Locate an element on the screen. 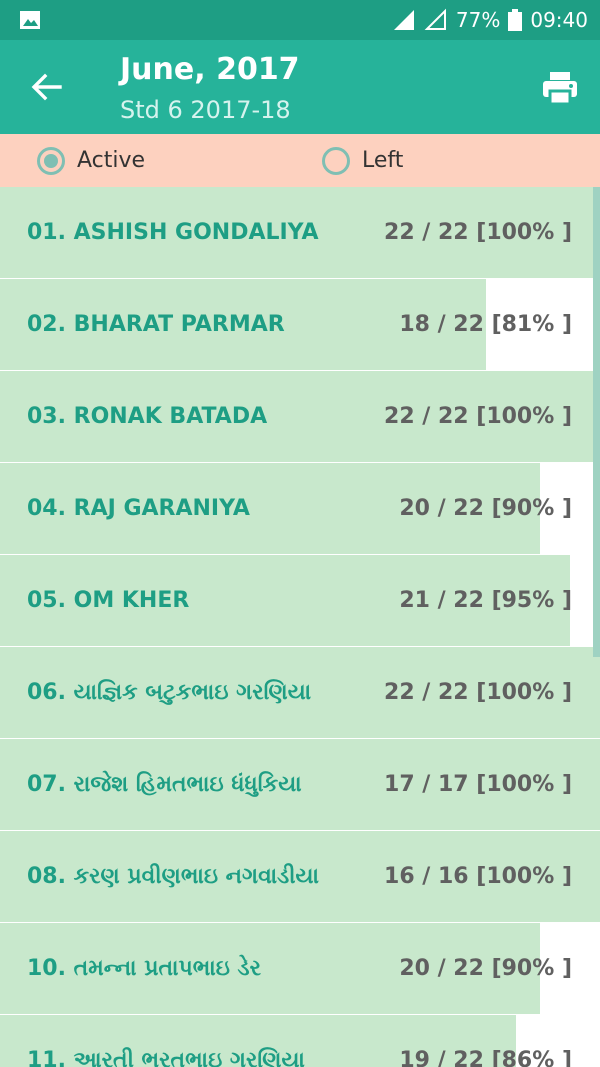 The width and height of the screenshot is (600, 1067). attendance-stat: 16 / 16 [100% ] is located at coordinates (478, 876).